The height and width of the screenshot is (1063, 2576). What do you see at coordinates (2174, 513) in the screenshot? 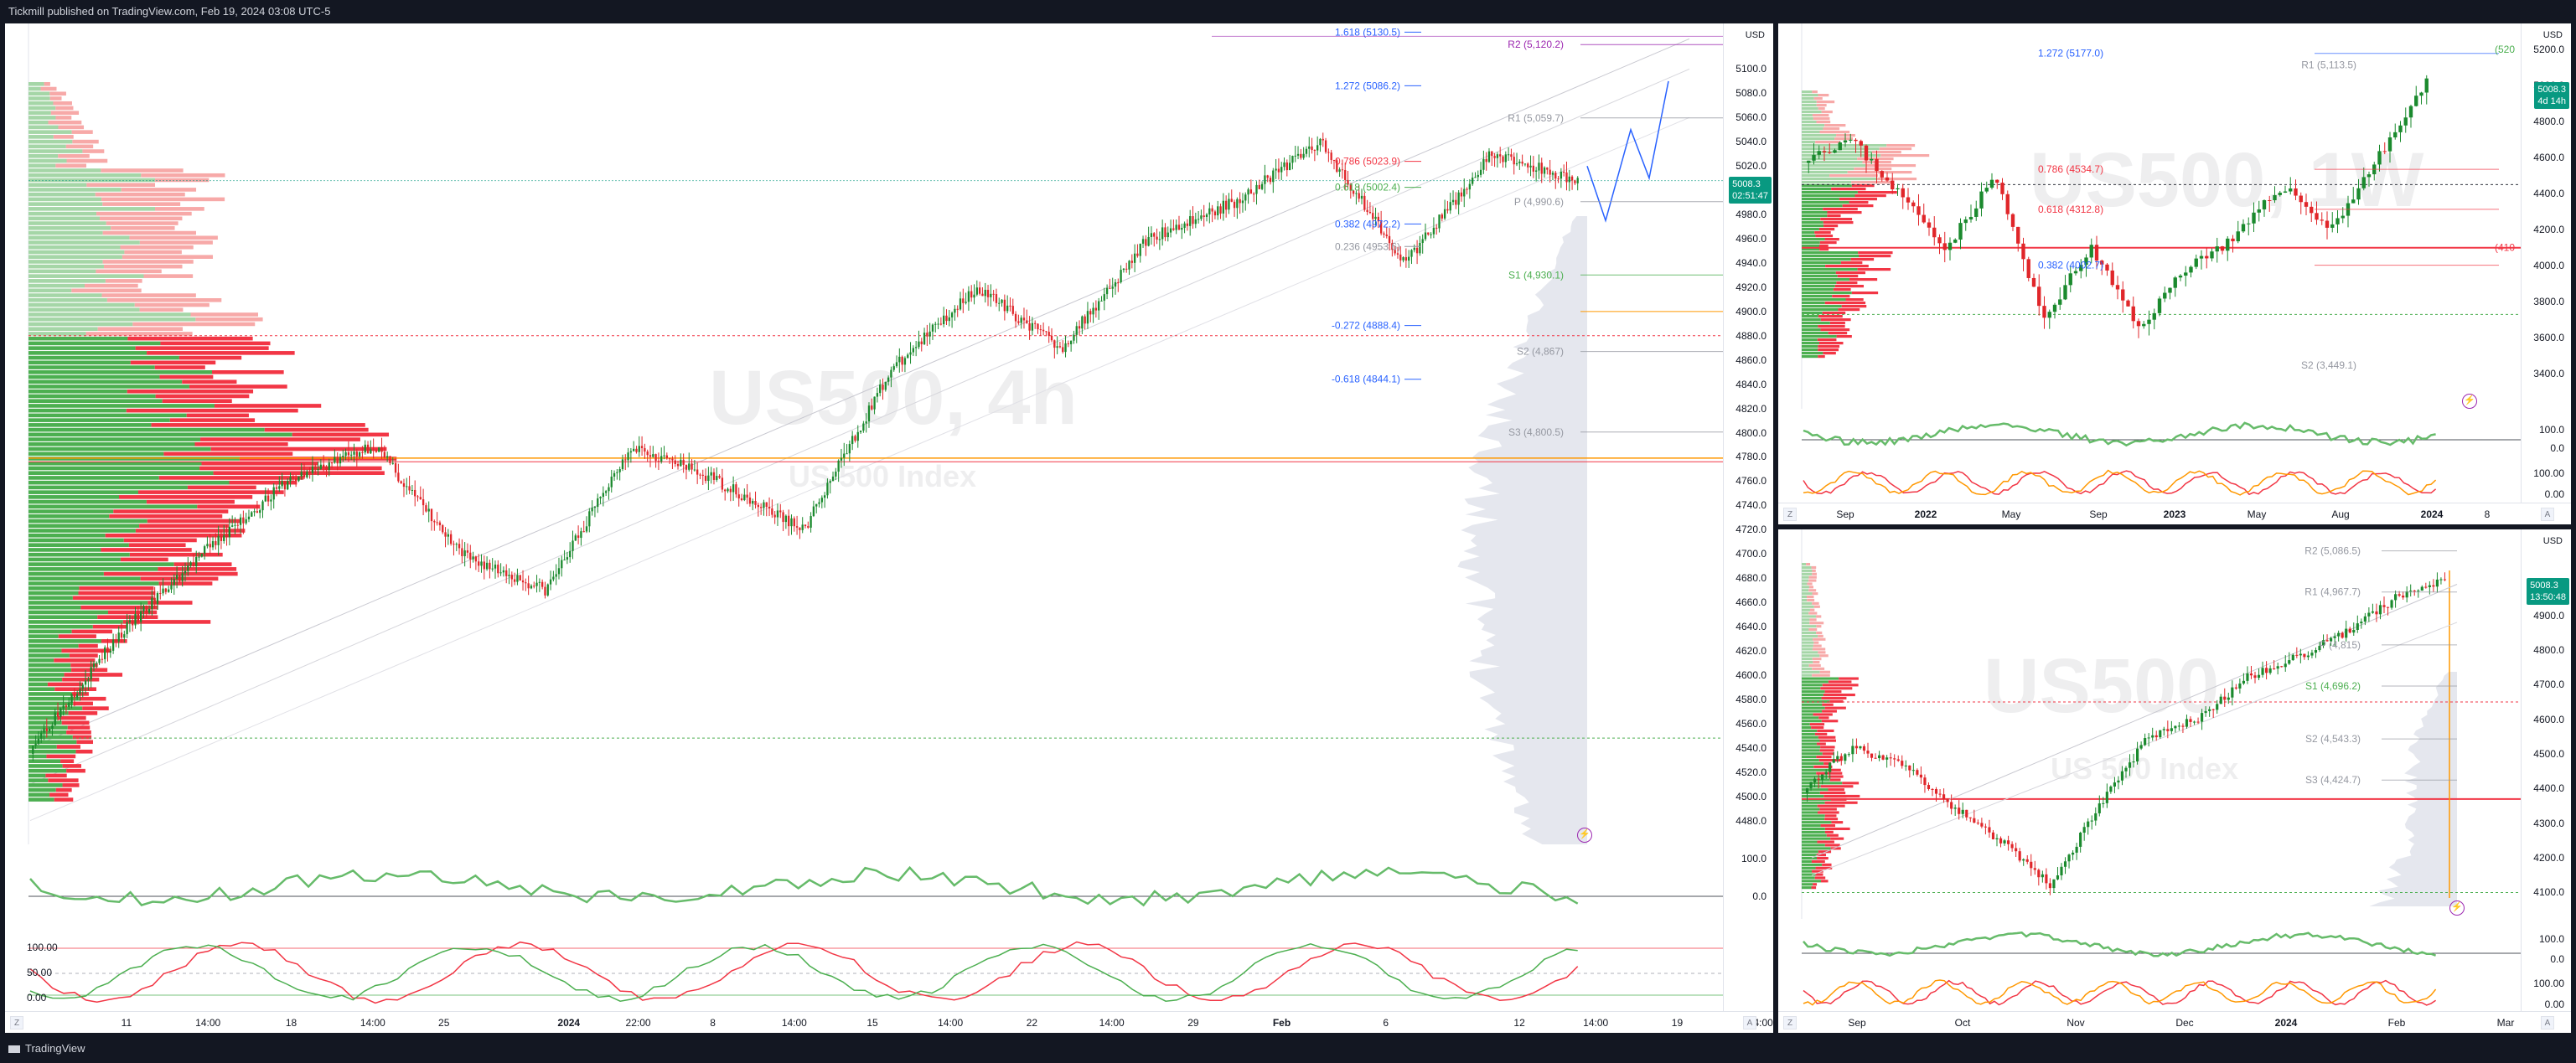
I see `weekly-time-axis: Sep 2022 May Sep 2023 May Aug 2024 8 Z A` at bounding box center [2174, 513].